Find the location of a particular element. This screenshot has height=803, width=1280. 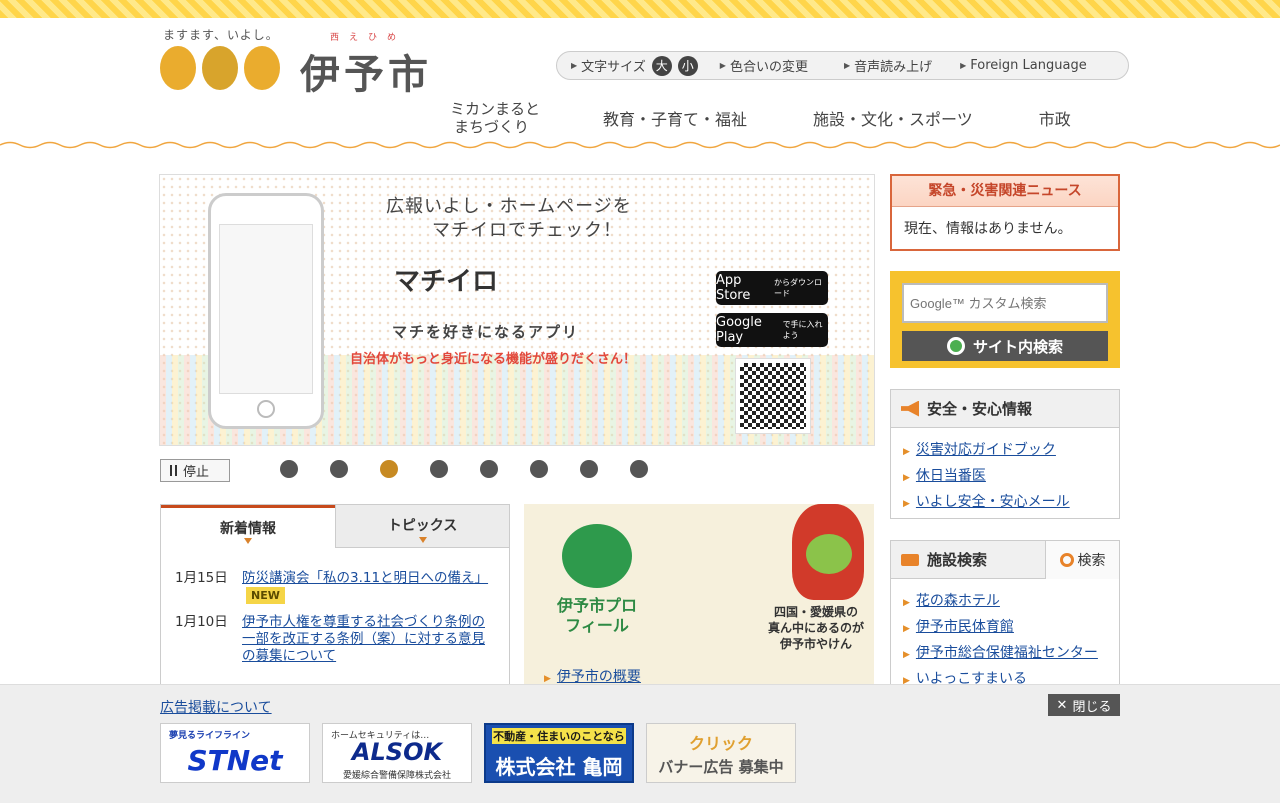

google-play-badge: Google Play で手に入れよう is located at coordinates (772, 330).